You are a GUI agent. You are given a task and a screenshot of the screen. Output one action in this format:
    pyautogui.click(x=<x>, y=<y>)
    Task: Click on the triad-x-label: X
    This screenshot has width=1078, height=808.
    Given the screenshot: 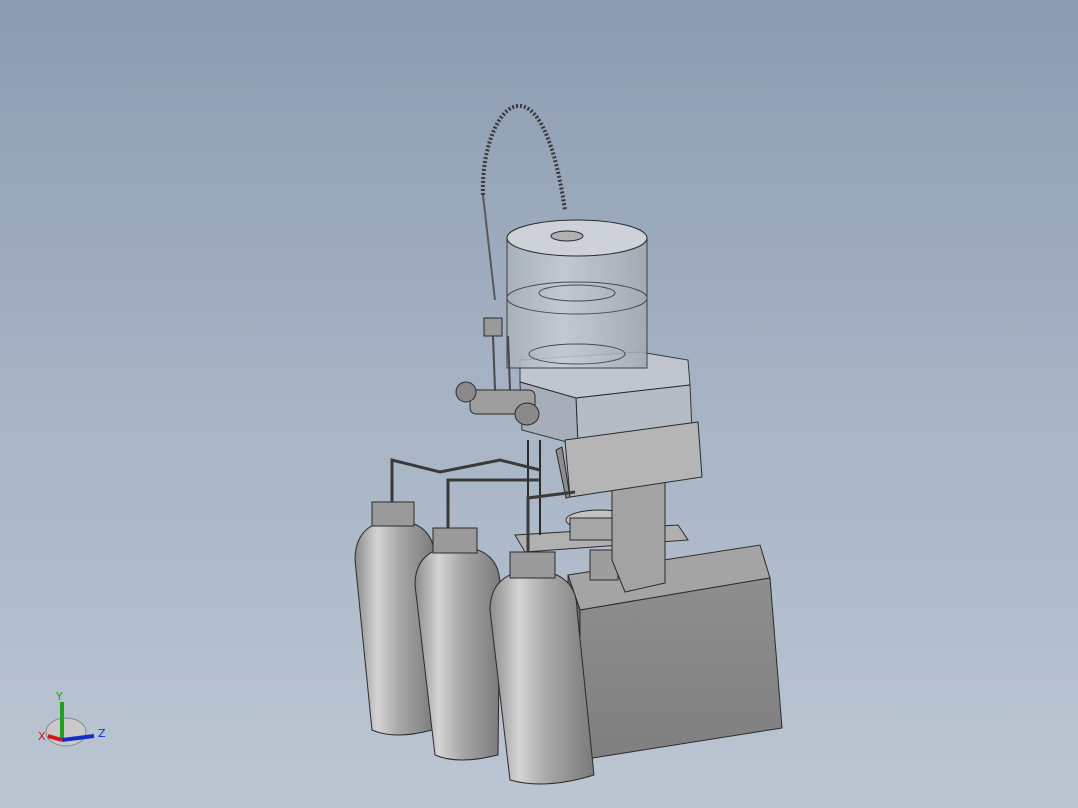 What is the action you would take?
    pyautogui.click(x=42, y=736)
    